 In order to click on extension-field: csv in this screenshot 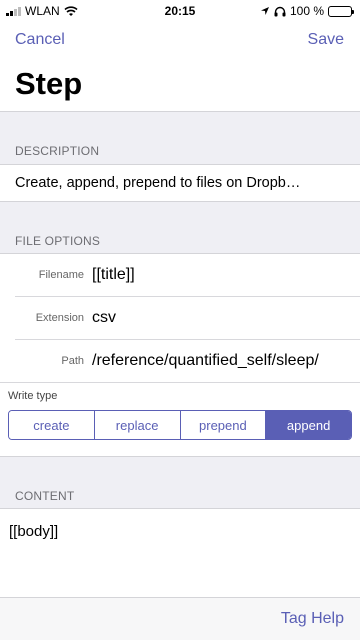, I will do `click(104, 318)`.